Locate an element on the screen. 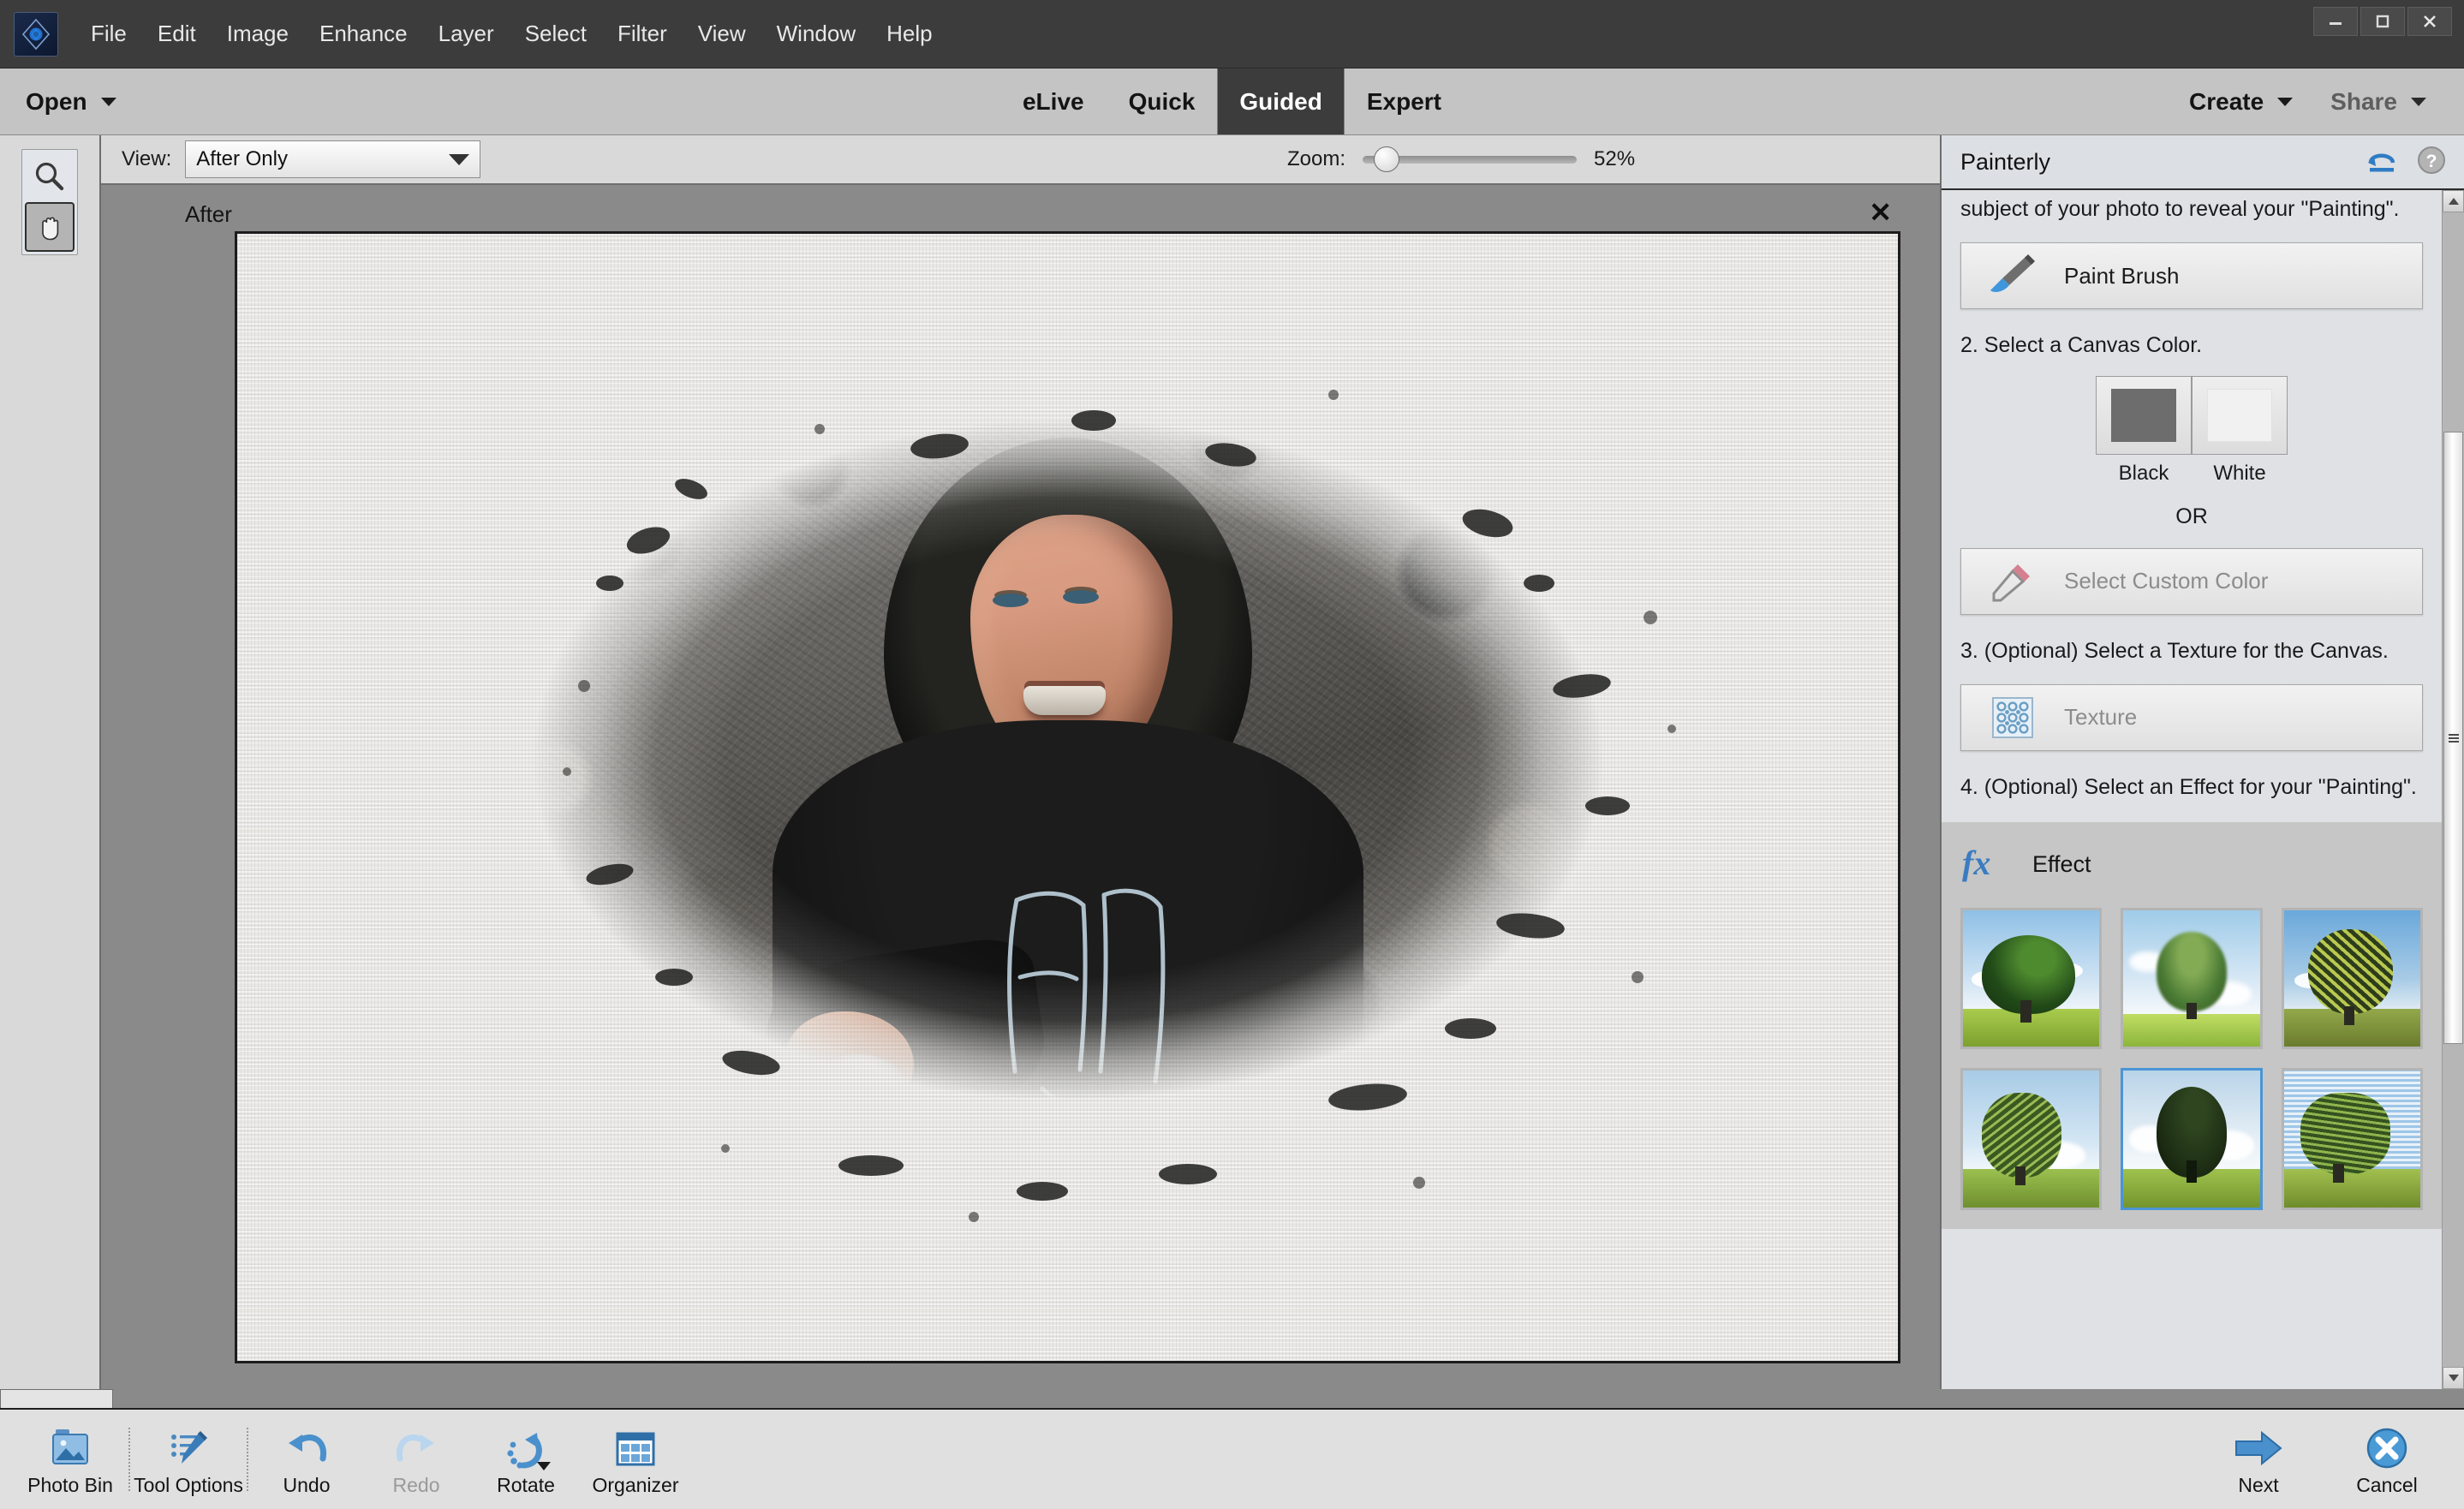  redo-label: Redo is located at coordinates (416, 1485).